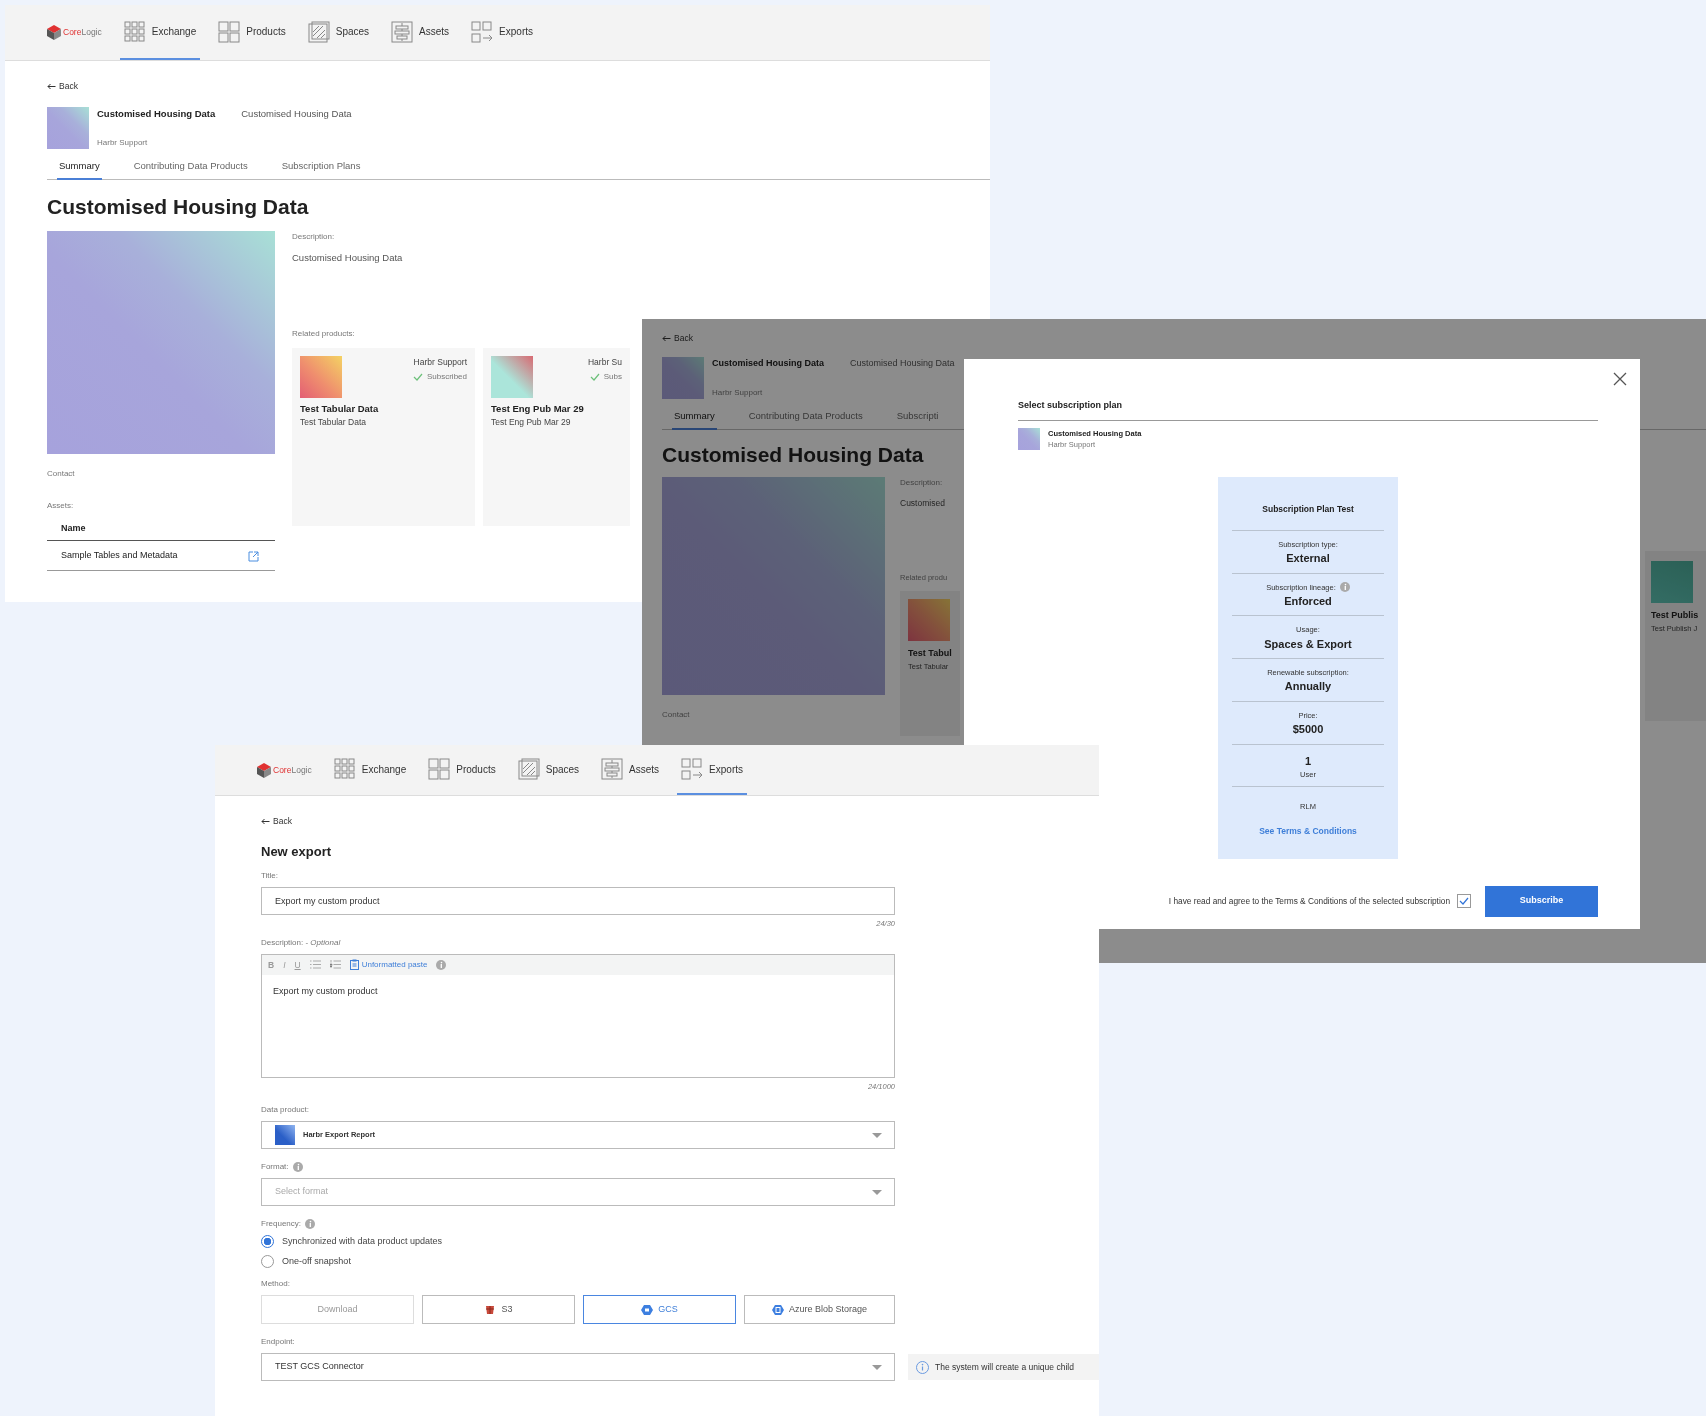 The image size is (1706, 1416). I want to click on title-field: Export my custom product, so click(578, 900).